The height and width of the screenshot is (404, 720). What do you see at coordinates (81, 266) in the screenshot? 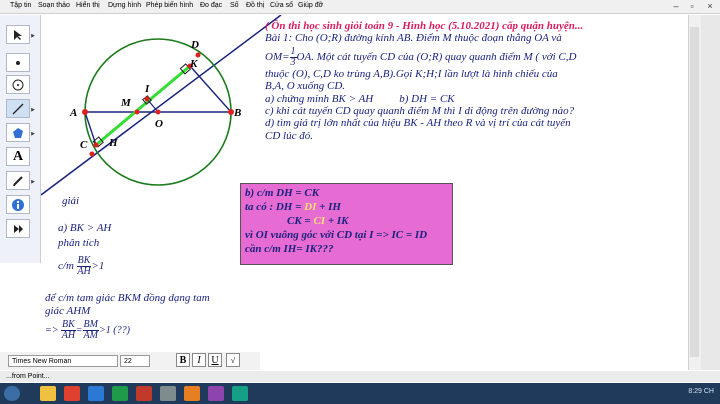
I see `solution-cm: c/m BK AH >1` at bounding box center [81, 266].